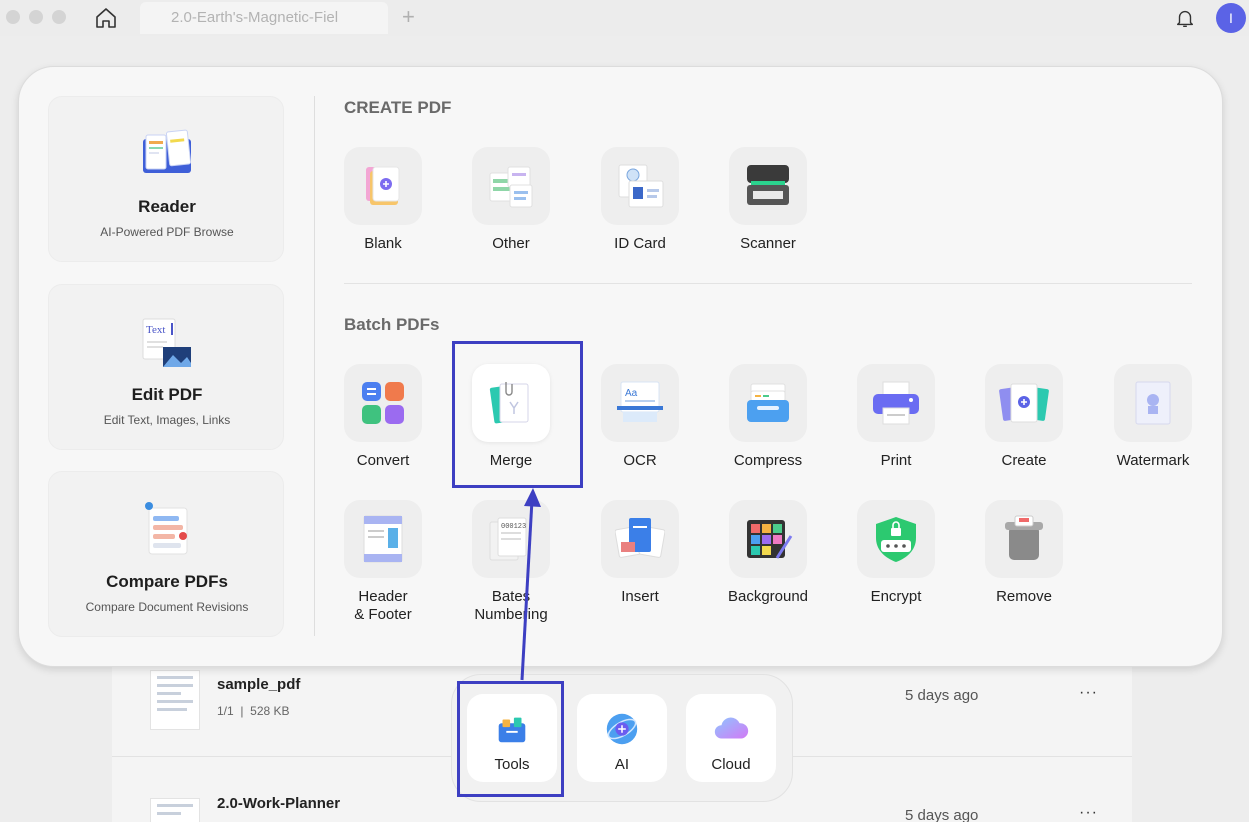  Describe the element at coordinates (511, 243) in the screenshot. I see `tool-label: Other` at that location.